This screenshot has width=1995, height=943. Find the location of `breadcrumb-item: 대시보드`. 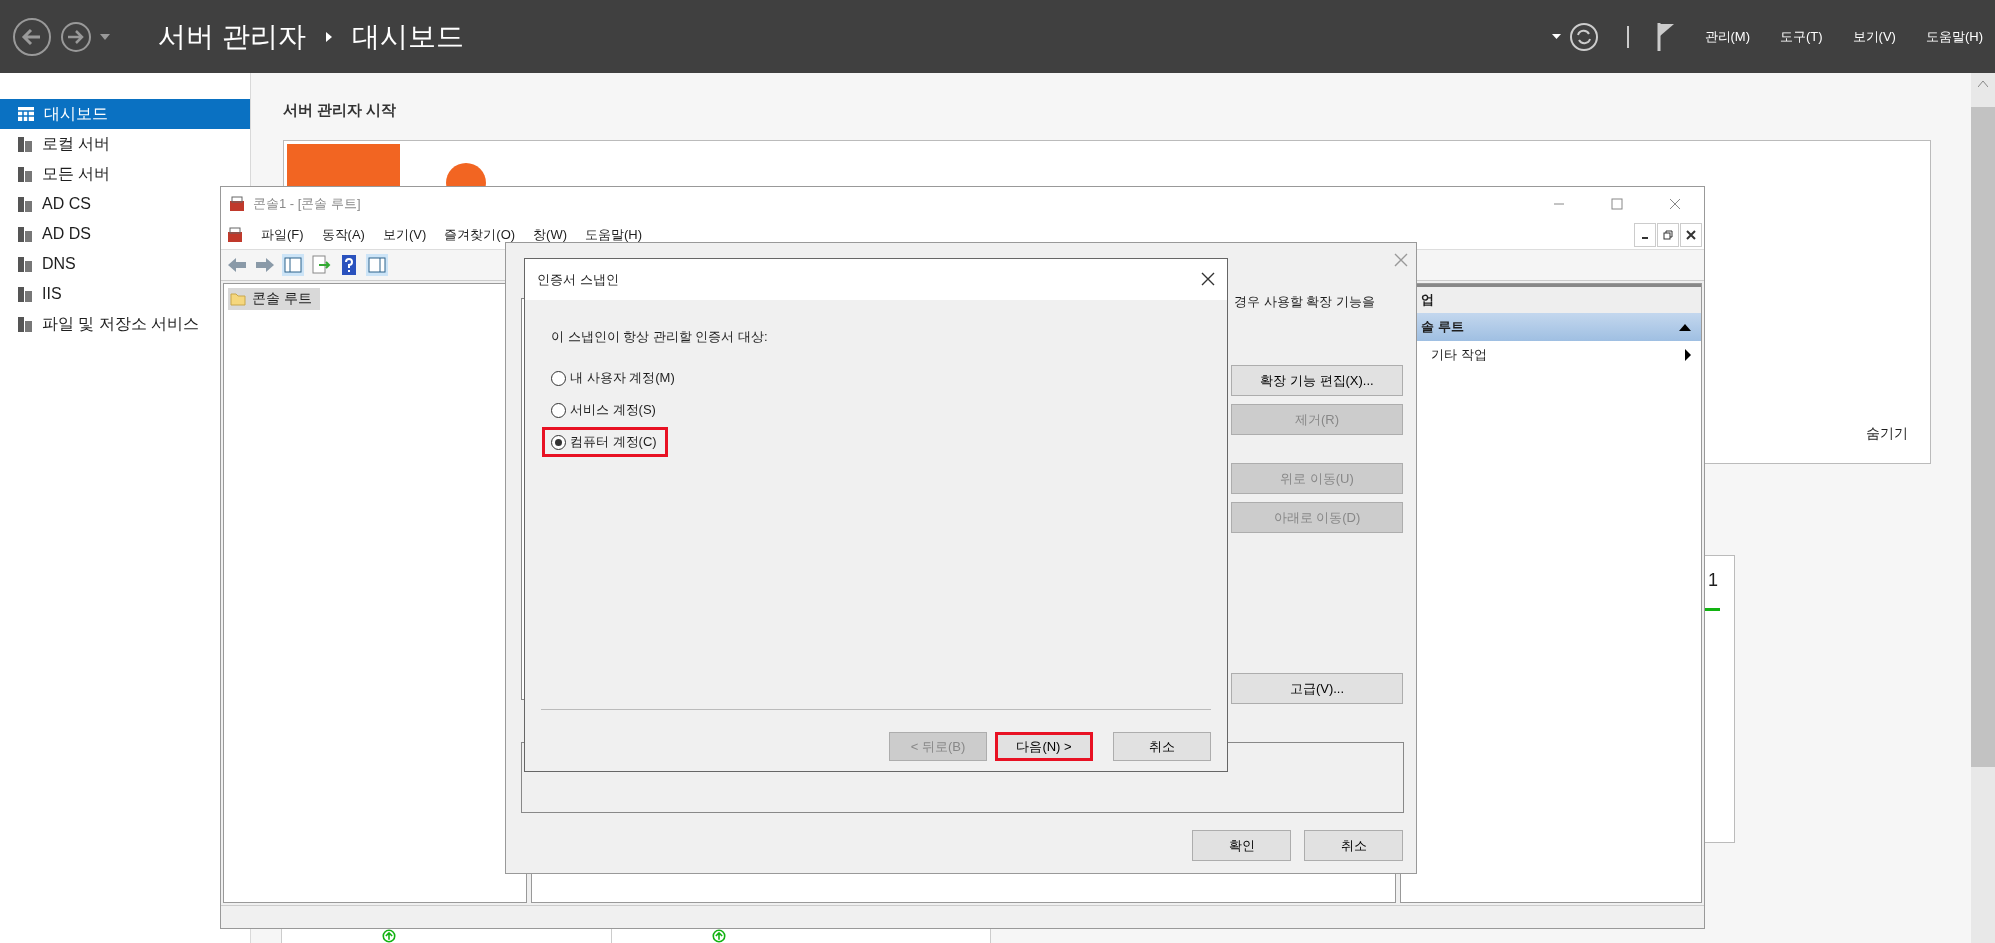

breadcrumb-item: 대시보드 is located at coordinates (407, 36).